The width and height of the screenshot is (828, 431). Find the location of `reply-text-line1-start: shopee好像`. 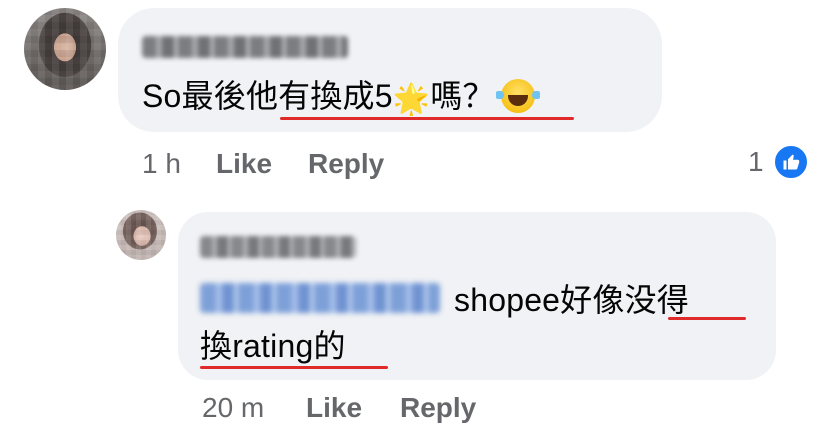

reply-text-line1-start: shopee好像 is located at coordinates (539, 300).